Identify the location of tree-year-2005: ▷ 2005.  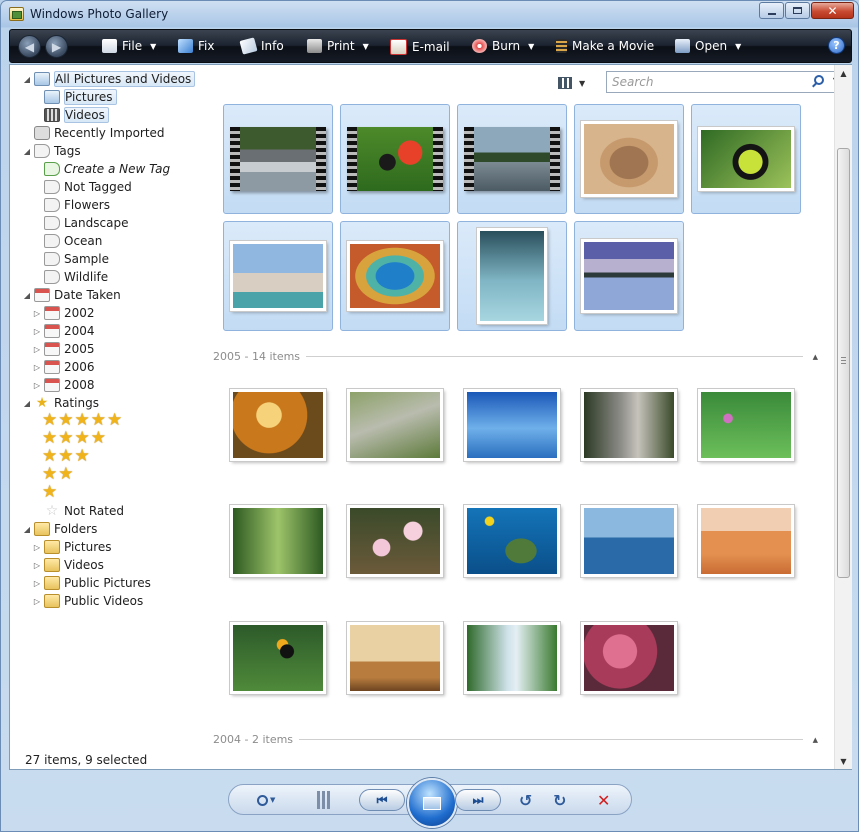
(63, 349).